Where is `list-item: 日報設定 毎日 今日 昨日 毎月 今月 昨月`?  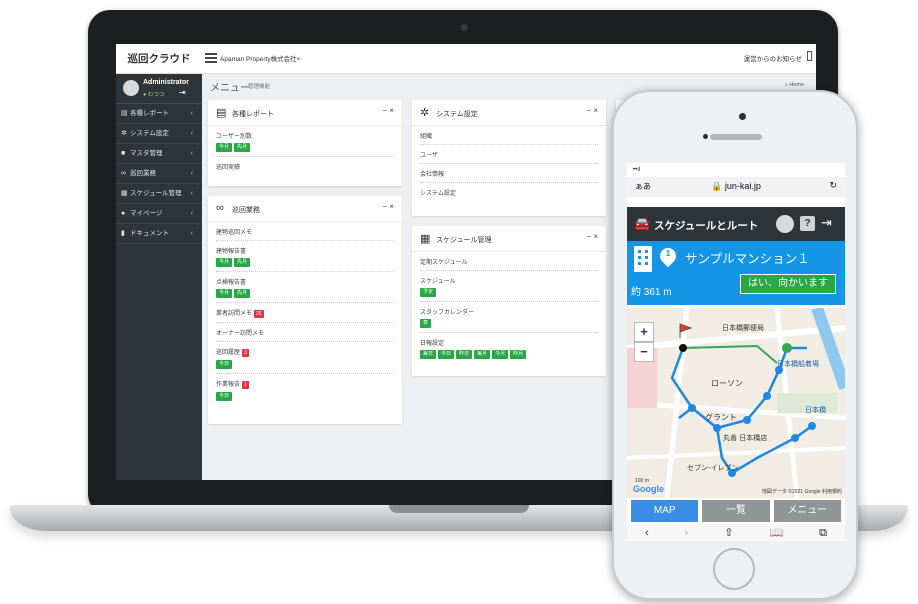
list-item: 日報設定 毎日 今日 昨日 毎月 今月 昨月 is located at coordinates (509, 348).